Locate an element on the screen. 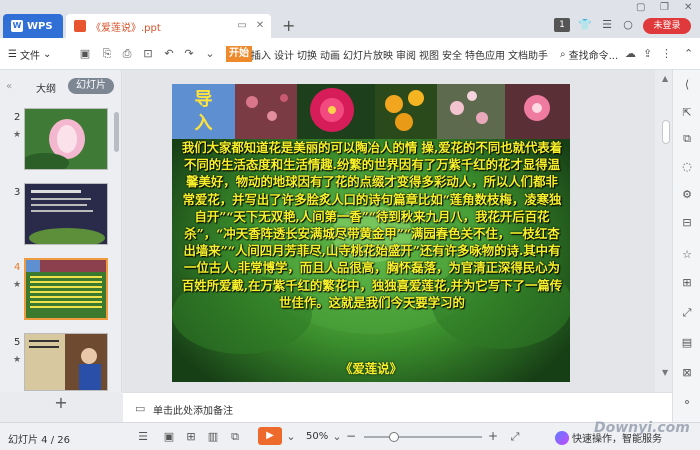 The width and height of the screenshot is (700, 450). skin-icon: 👕 is located at coordinates (585, 25).